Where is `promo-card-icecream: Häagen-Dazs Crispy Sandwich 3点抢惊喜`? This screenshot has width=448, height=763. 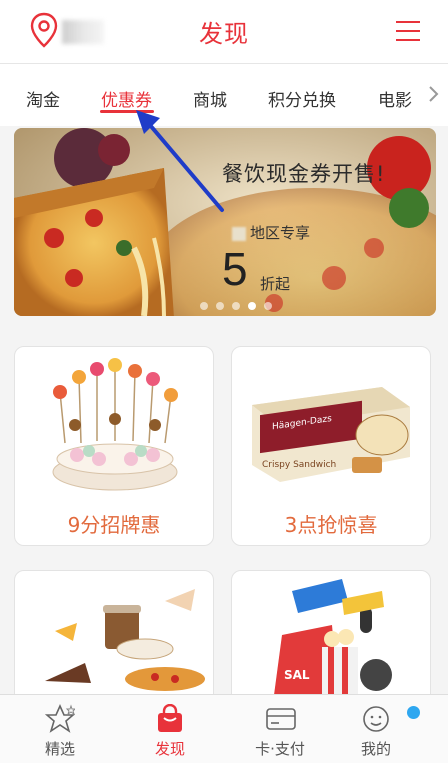
promo-card-icecream: Häagen-Dazs Crispy Sandwich 3点抢惊喜 is located at coordinates (331, 446).